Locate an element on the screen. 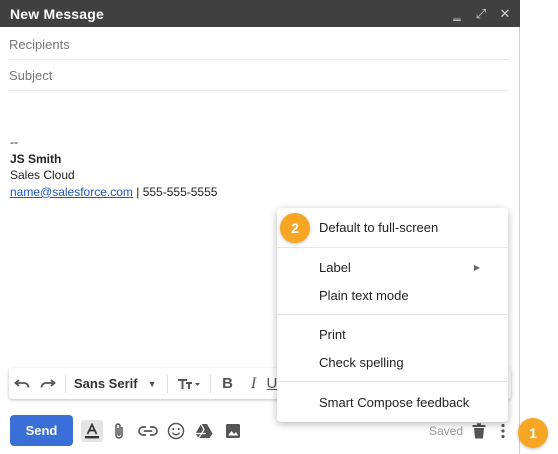  font-family-label: Sans Serif is located at coordinates (106, 383).